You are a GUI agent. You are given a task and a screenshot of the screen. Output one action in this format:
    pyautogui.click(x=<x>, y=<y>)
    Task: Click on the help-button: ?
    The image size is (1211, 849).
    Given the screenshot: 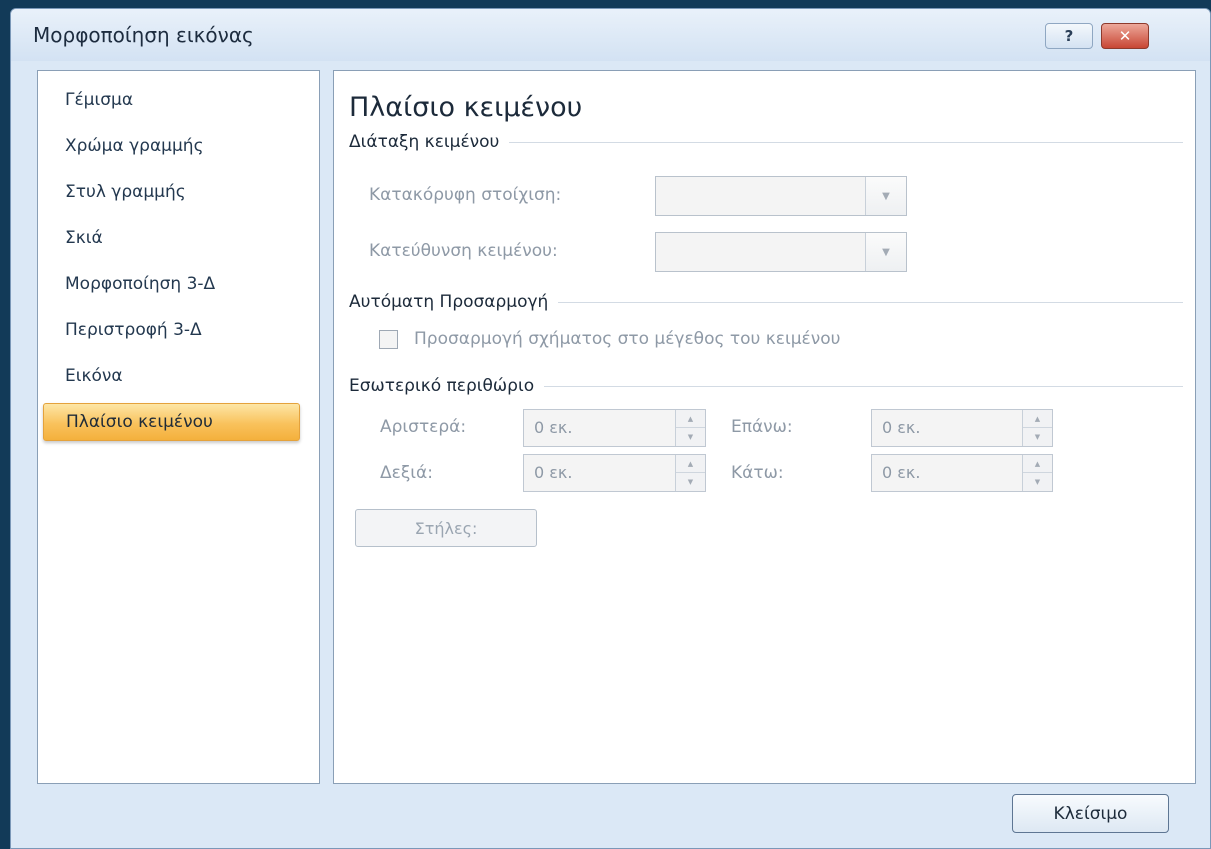 What is the action you would take?
    pyautogui.click(x=1069, y=36)
    